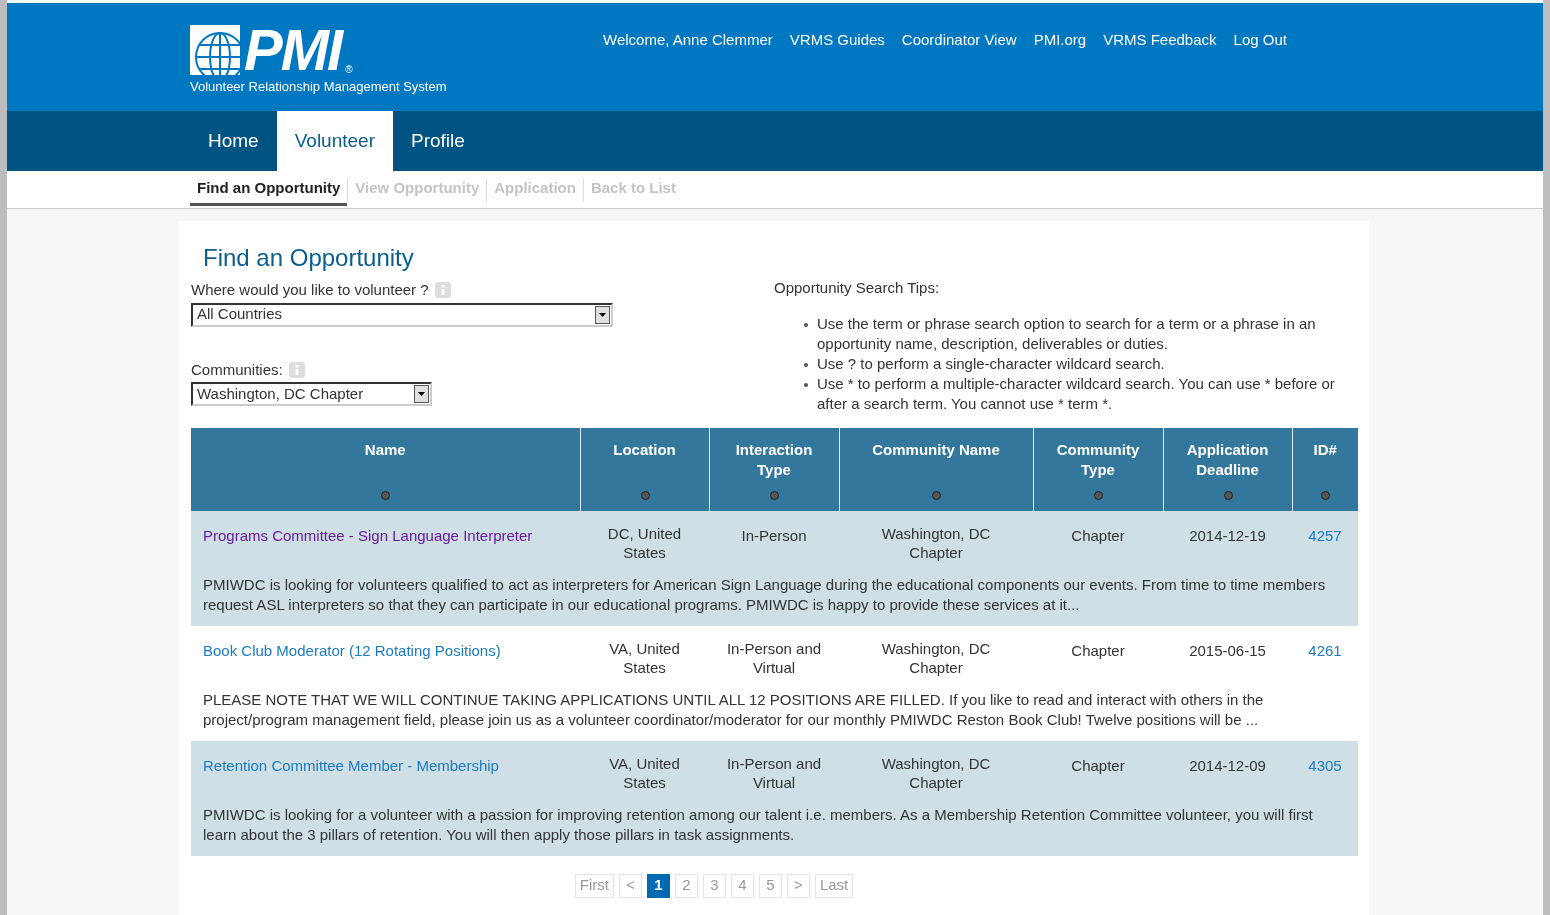 Image resolution: width=1550 pixels, height=915 pixels. What do you see at coordinates (237, 369) in the screenshot?
I see `field-label: Communities:` at bounding box center [237, 369].